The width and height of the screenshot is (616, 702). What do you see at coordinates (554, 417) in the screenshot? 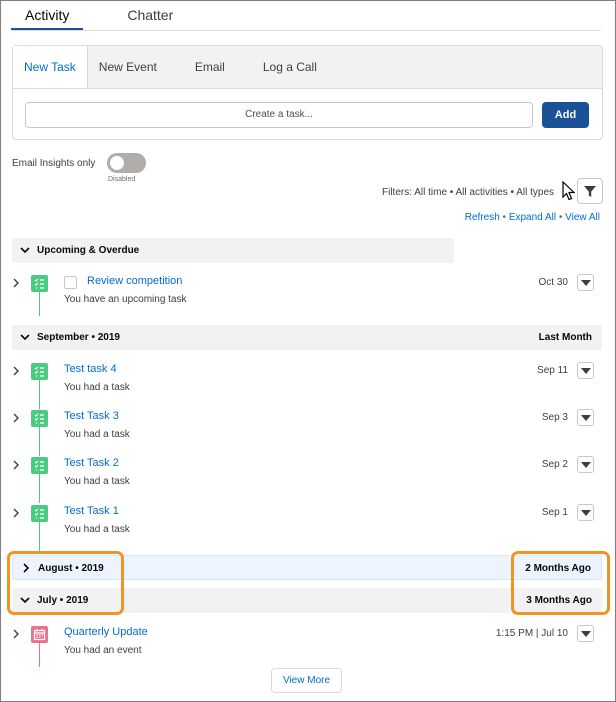
I see `item-date: Sep 3` at bounding box center [554, 417].